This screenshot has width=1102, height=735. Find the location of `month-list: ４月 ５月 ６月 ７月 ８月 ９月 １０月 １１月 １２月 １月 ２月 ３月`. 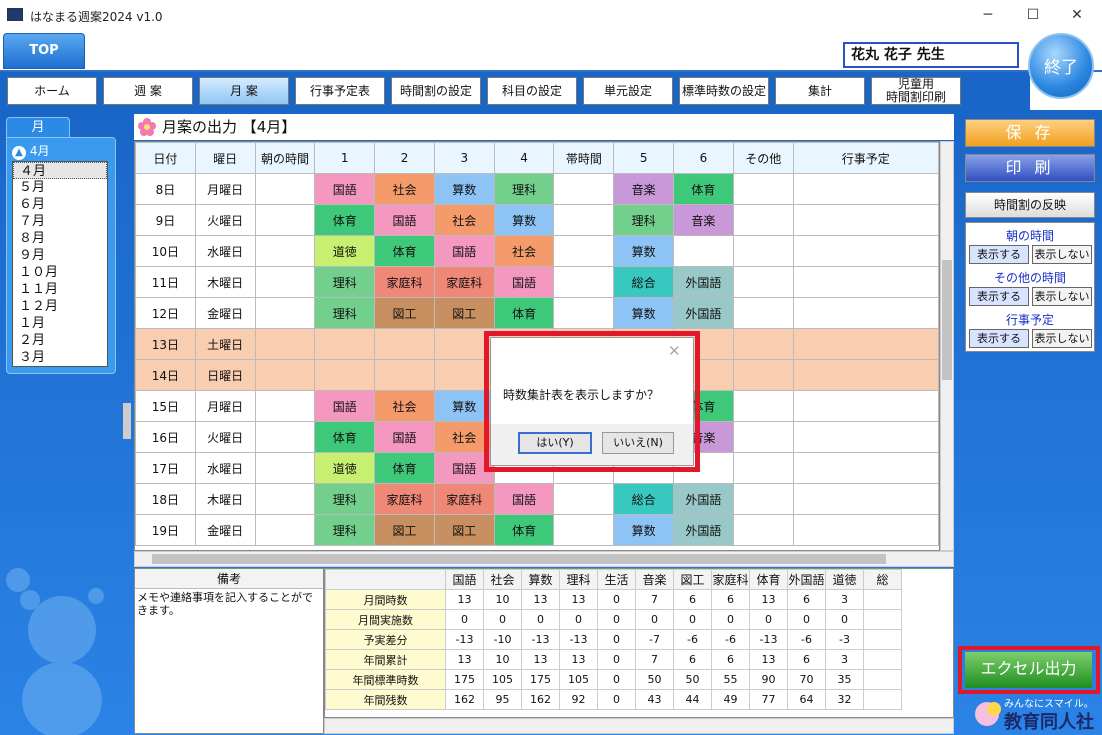

month-list: ４月 ５月 ６月 ７月 ８月 ９月 １０月 １１月 １２月 １月 ２月 ３月 is located at coordinates (60, 264).